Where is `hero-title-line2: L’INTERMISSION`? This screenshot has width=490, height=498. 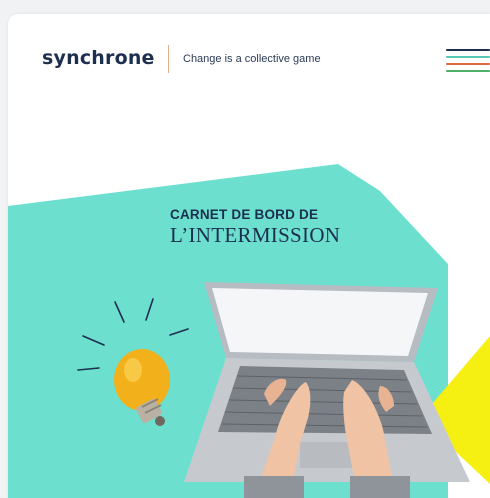
hero-title-line2: L’INTERMISSION is located at coordinates (255, 235).